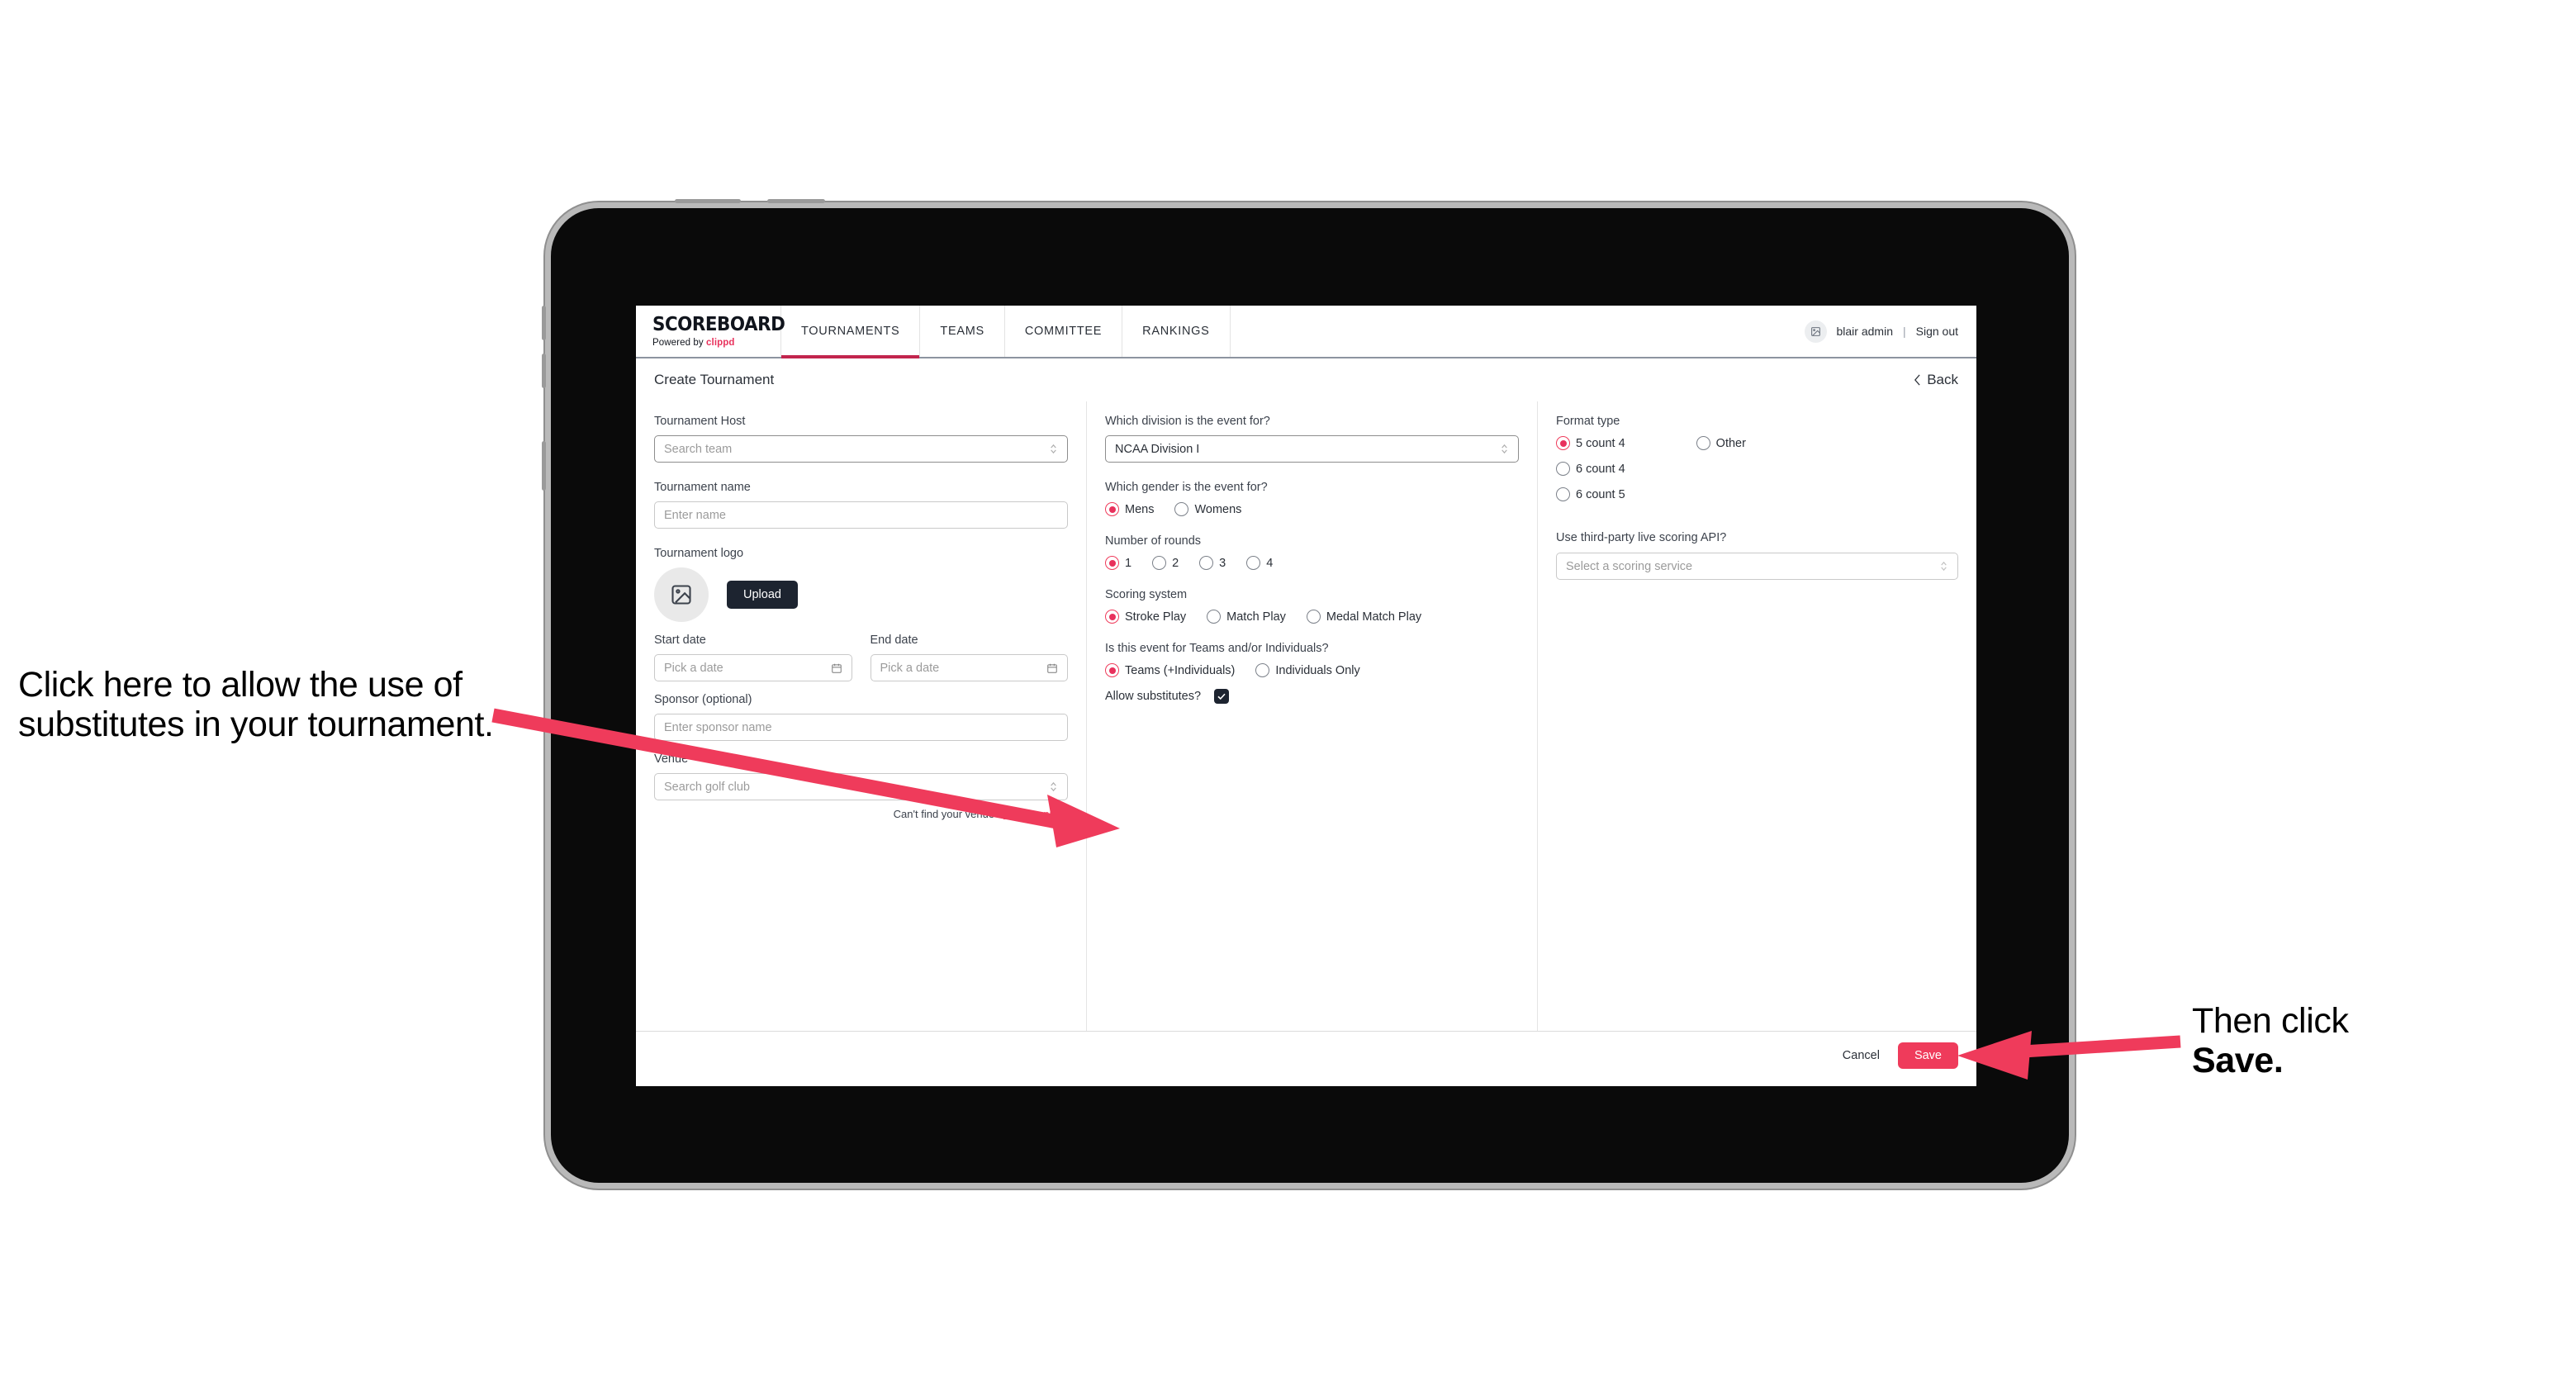 This screenshot has width=2576, height=1386. I want to click on volume-button-down, so click(544, 371).